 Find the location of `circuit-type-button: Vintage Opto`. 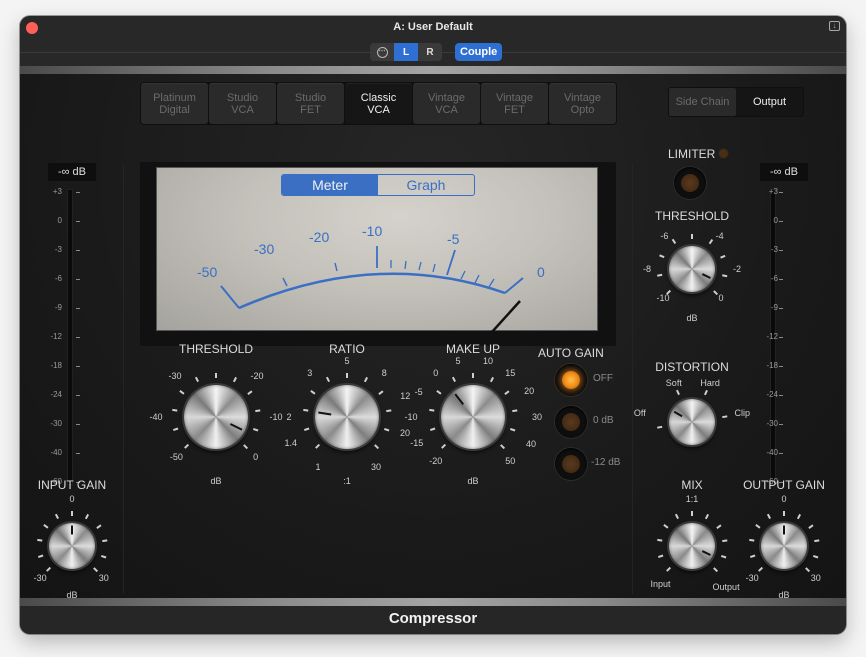

circuit-type-button: Vintage Opto is located at coordinates (582, 103).